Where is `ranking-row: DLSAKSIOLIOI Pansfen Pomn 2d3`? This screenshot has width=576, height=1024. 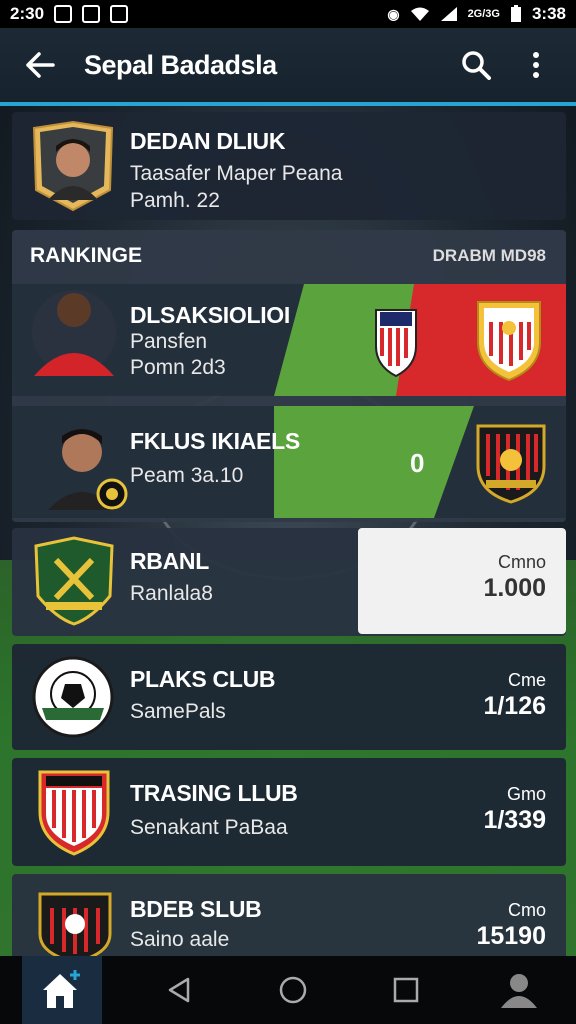
ranking-row: DLSAKSIOLIOI Pansfen Pomn 2d3 is located at coordinates (289, 340).